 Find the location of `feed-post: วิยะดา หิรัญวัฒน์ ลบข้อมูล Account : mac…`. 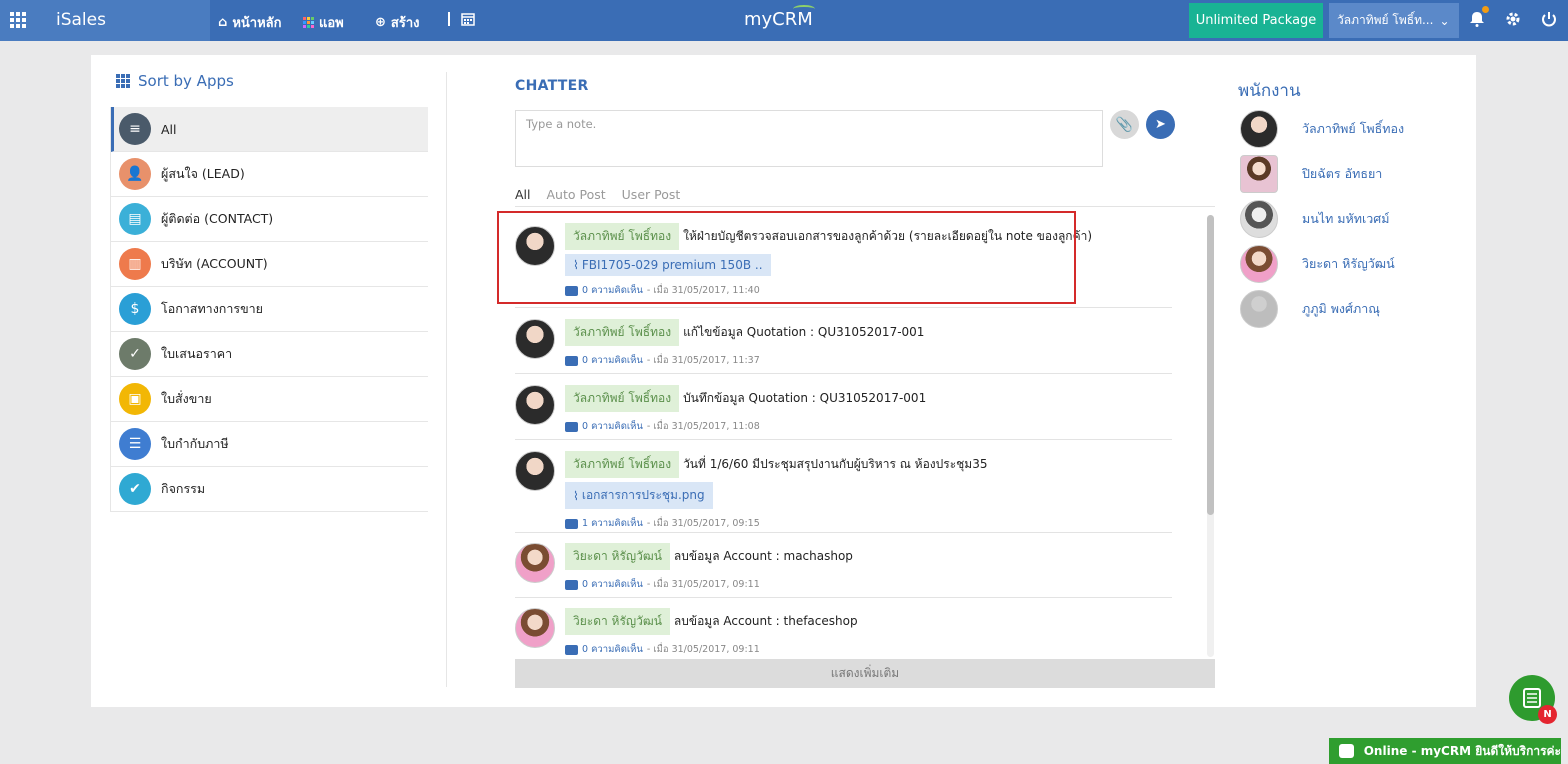

feed-post: วิยะดา หิรัญวัฒน์ ลบข้อมูล Account : mac… is located at coordinates (843, 565).